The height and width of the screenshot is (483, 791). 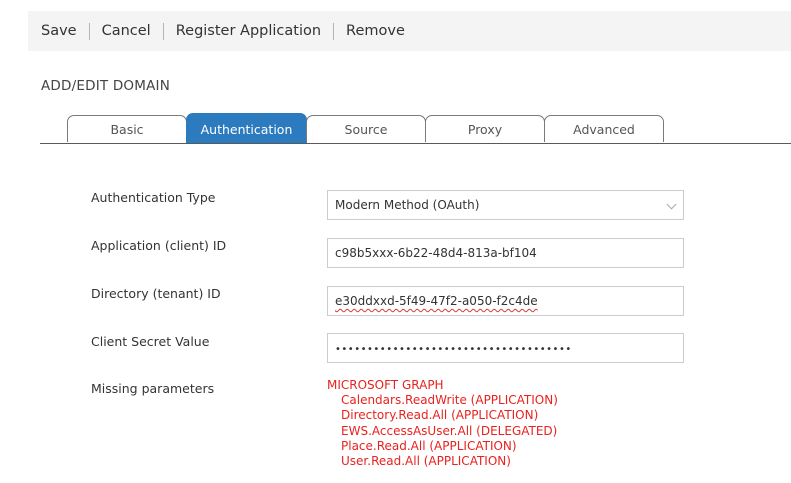 What do you see at coordinates (153, 197) in the screenshot?
I see `auth-type-label: Authentication Type` at bounding box center [153, 197].